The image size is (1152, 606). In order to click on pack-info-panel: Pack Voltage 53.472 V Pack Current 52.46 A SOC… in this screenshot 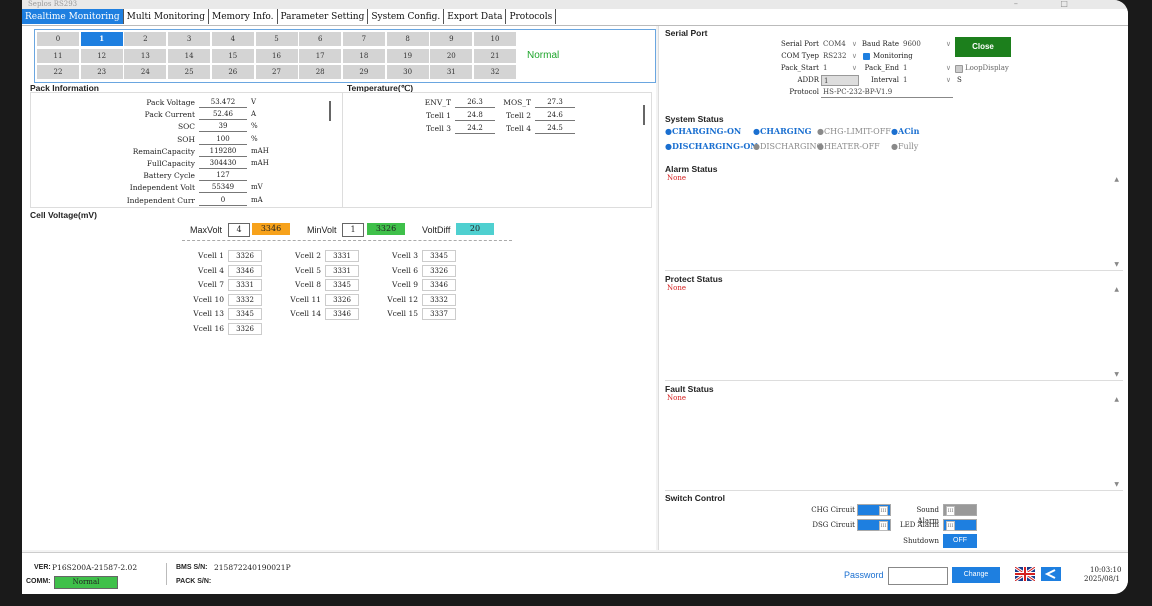, I will do `click(187, 150)`.